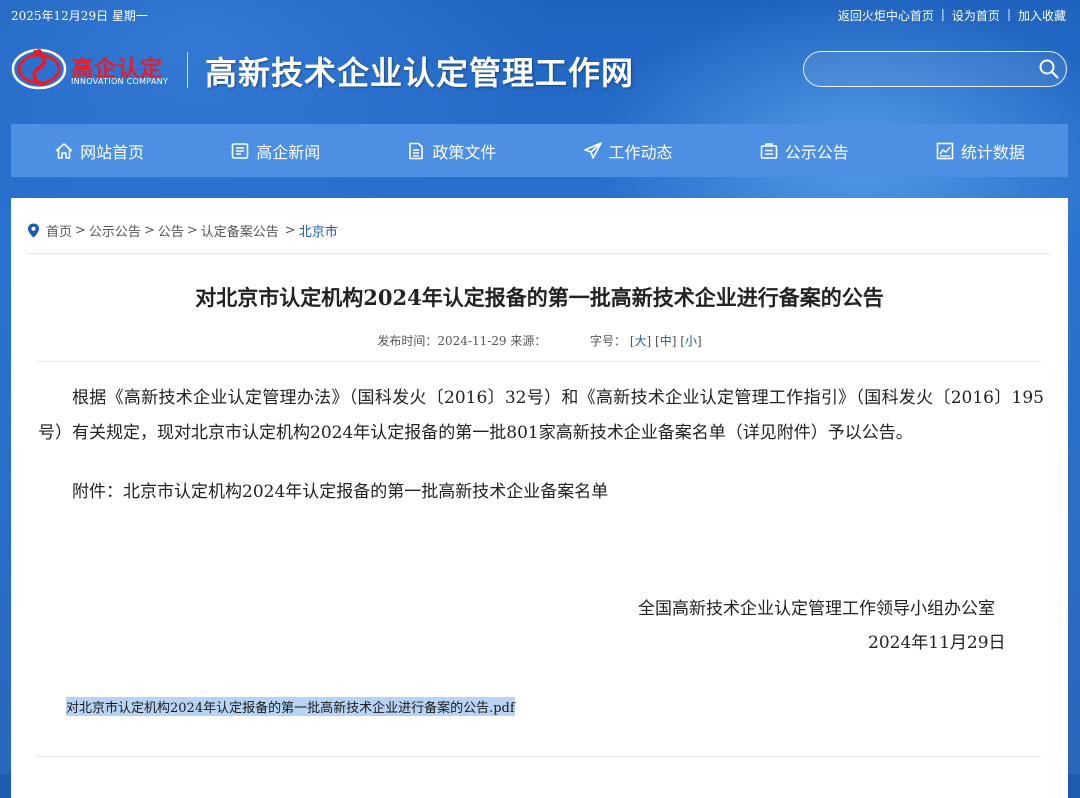 Image resolution: width=1080 pixels, height=798 pixels. Describe the element at coordinates (318, 230) in the screenshot. I see `breadcrumb-current: 北京市` at that location.